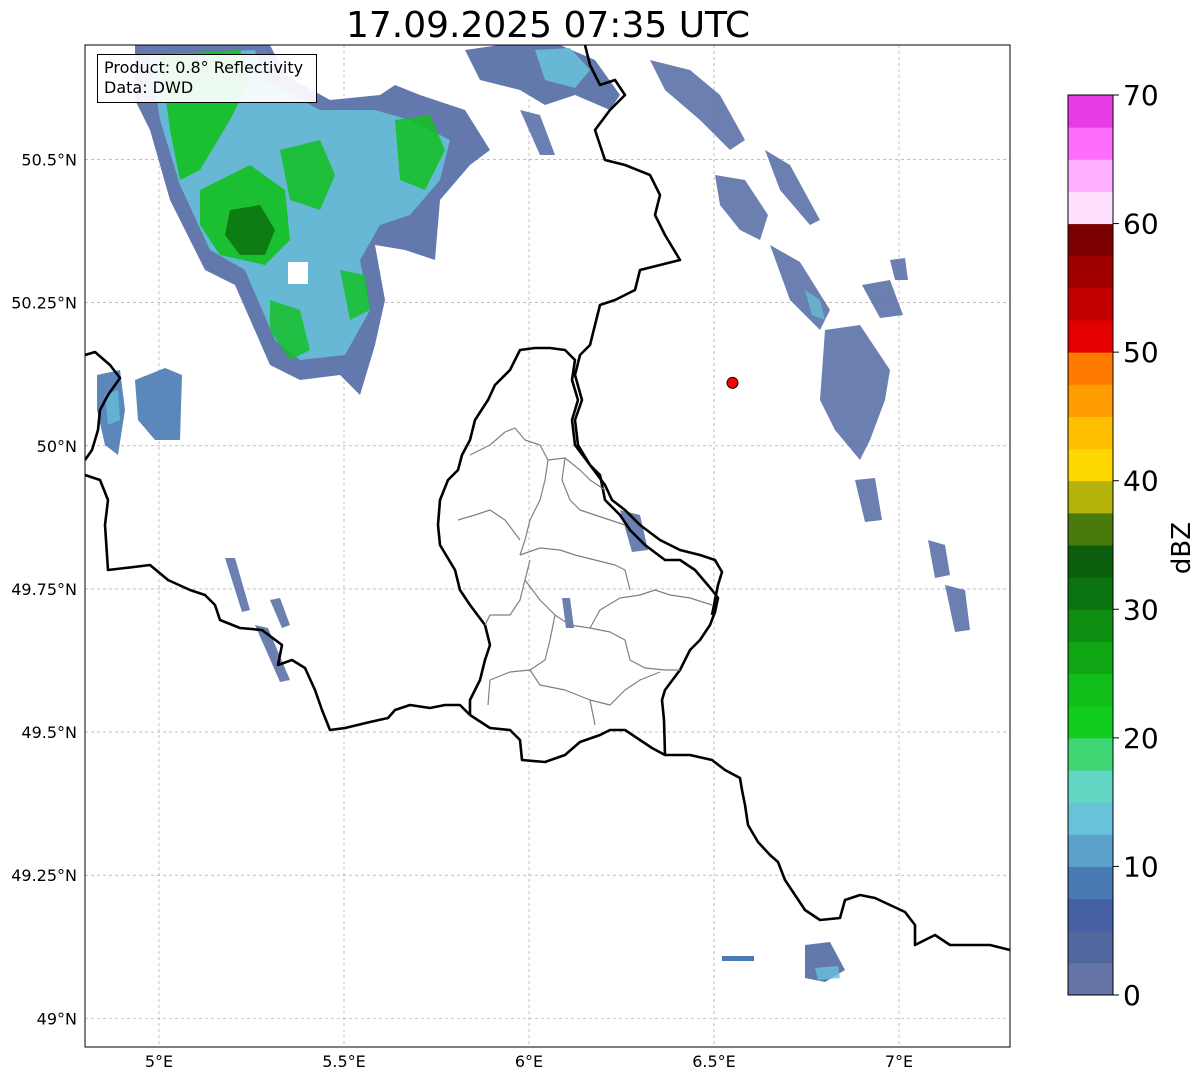  Describe the element at coordinates (298, 273) in the screenshot. I see `echo-gap` at that location.